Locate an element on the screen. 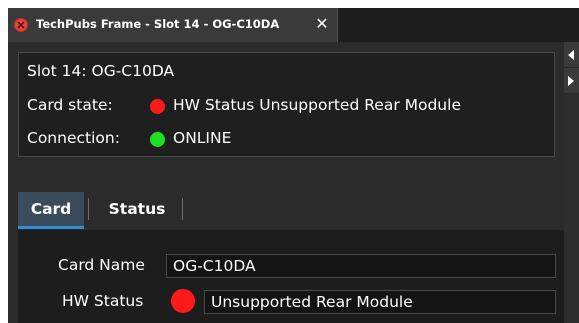  document-tab-strip: TechPubs Frame - Slot 14 - OG-C10DA ✕ is located at coordinates (293, 25).